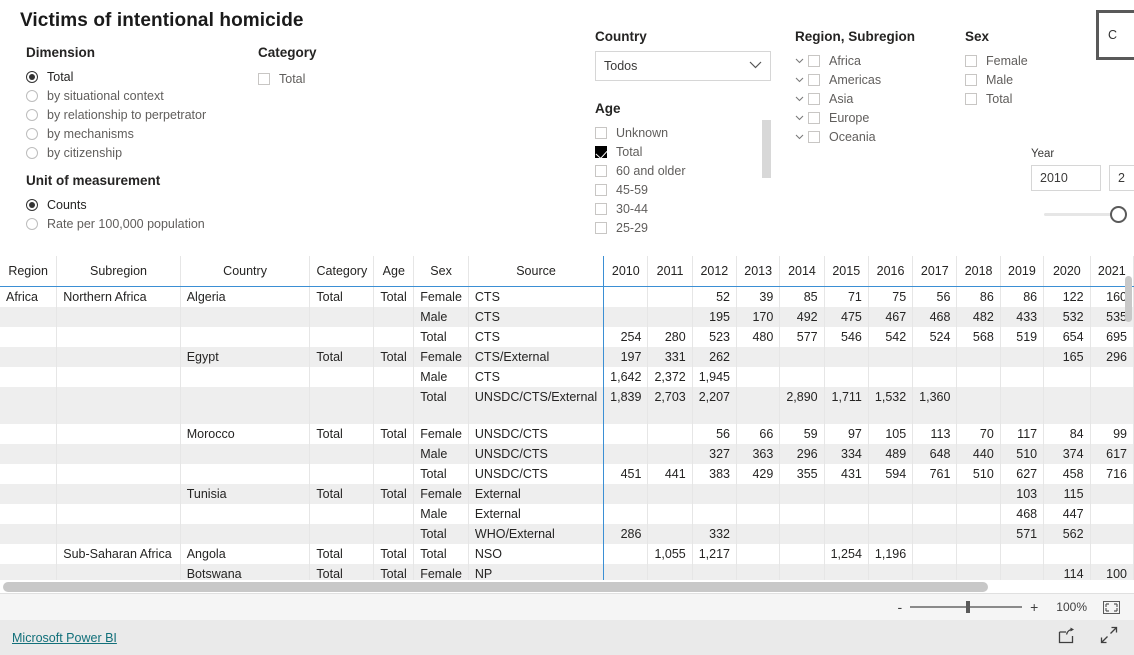  Describe the element at coordinates (116, 152) in the screenshot. I see `dimension-option-4: by citizenship` at that location.